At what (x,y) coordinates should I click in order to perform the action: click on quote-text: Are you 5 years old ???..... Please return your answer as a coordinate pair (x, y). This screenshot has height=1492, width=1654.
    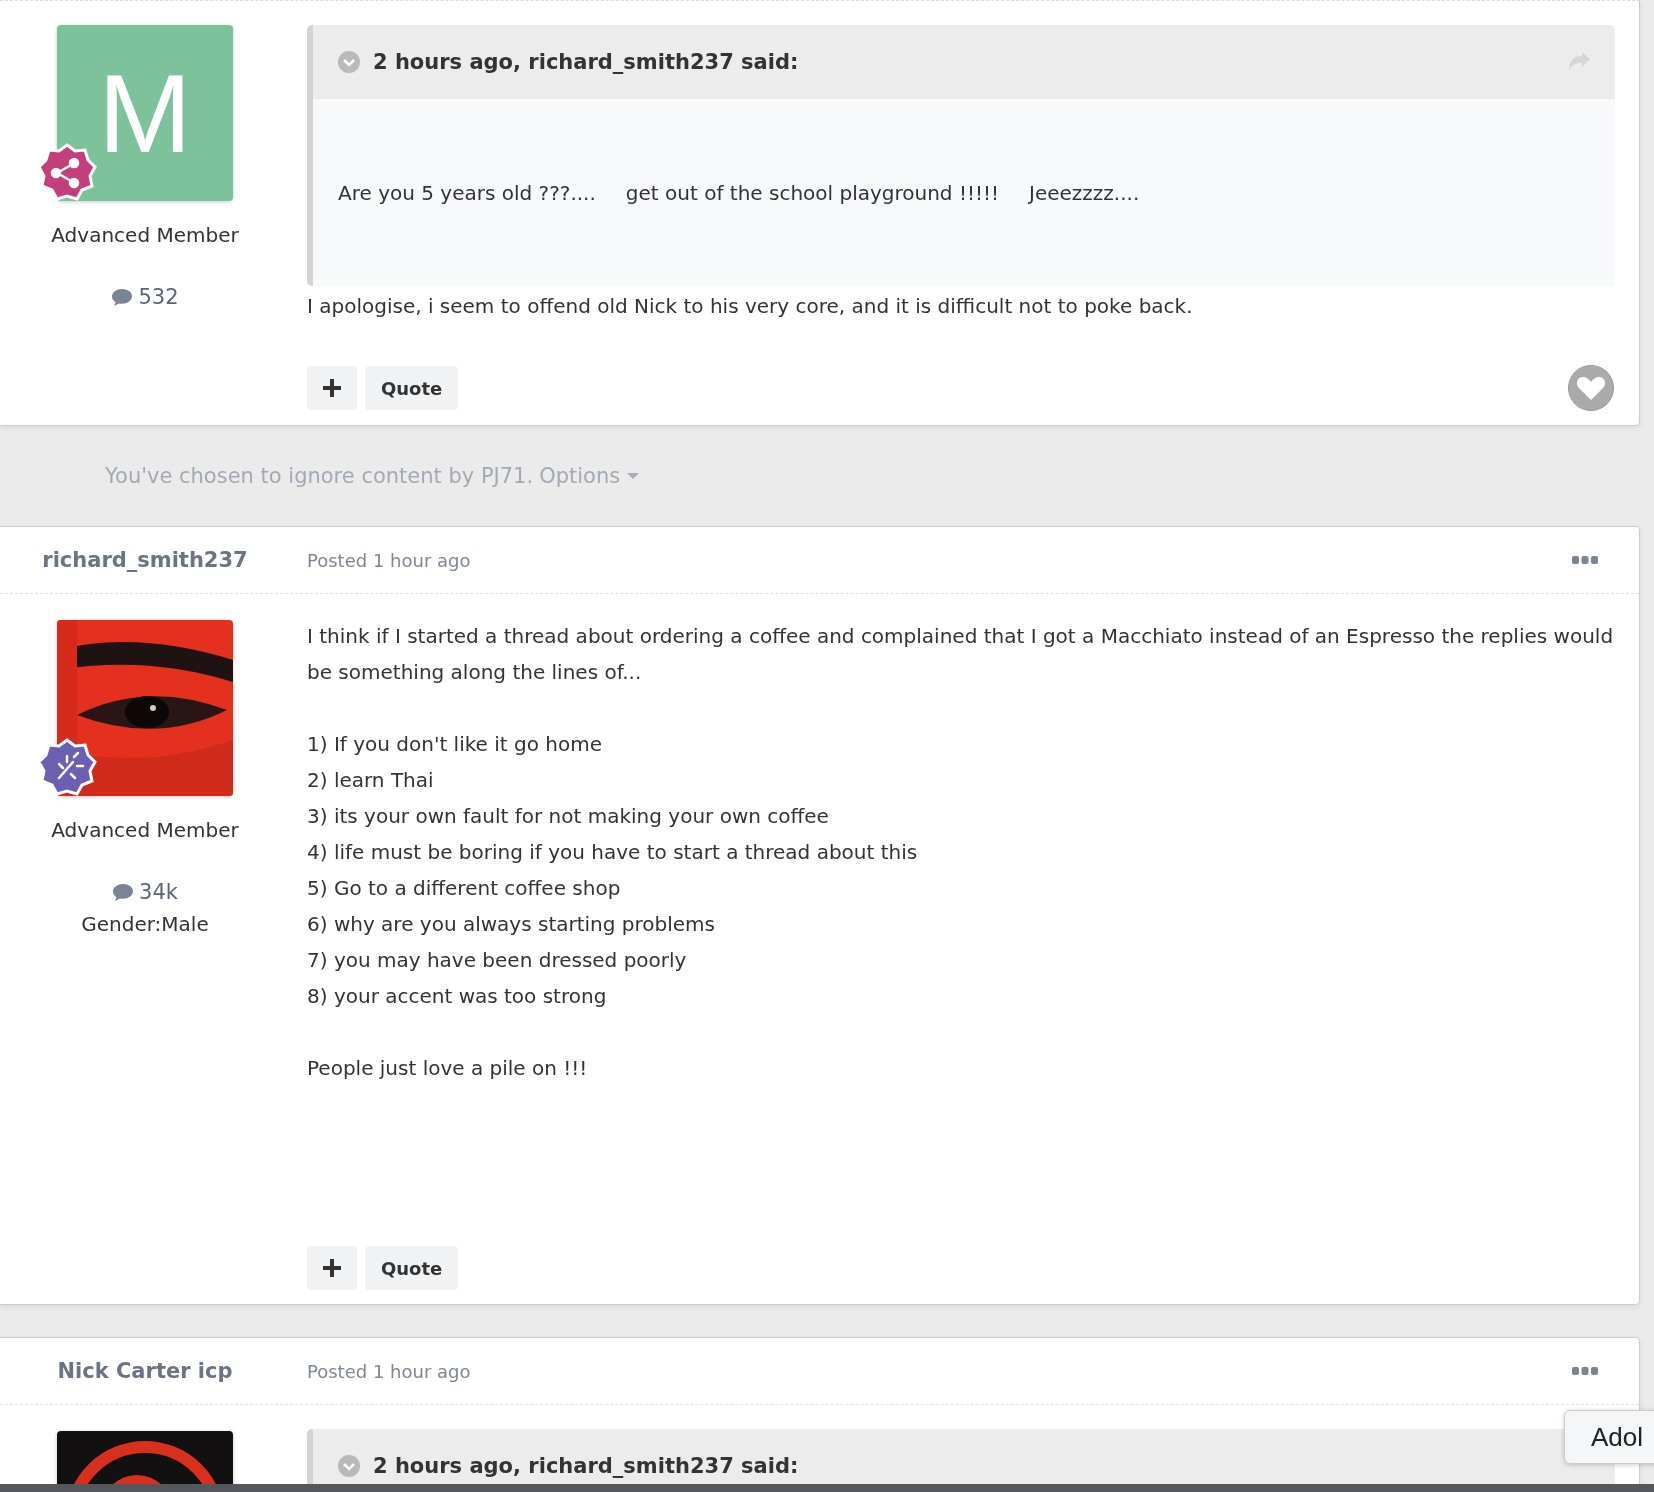
    Looking at the image, I should click on (467, 192).